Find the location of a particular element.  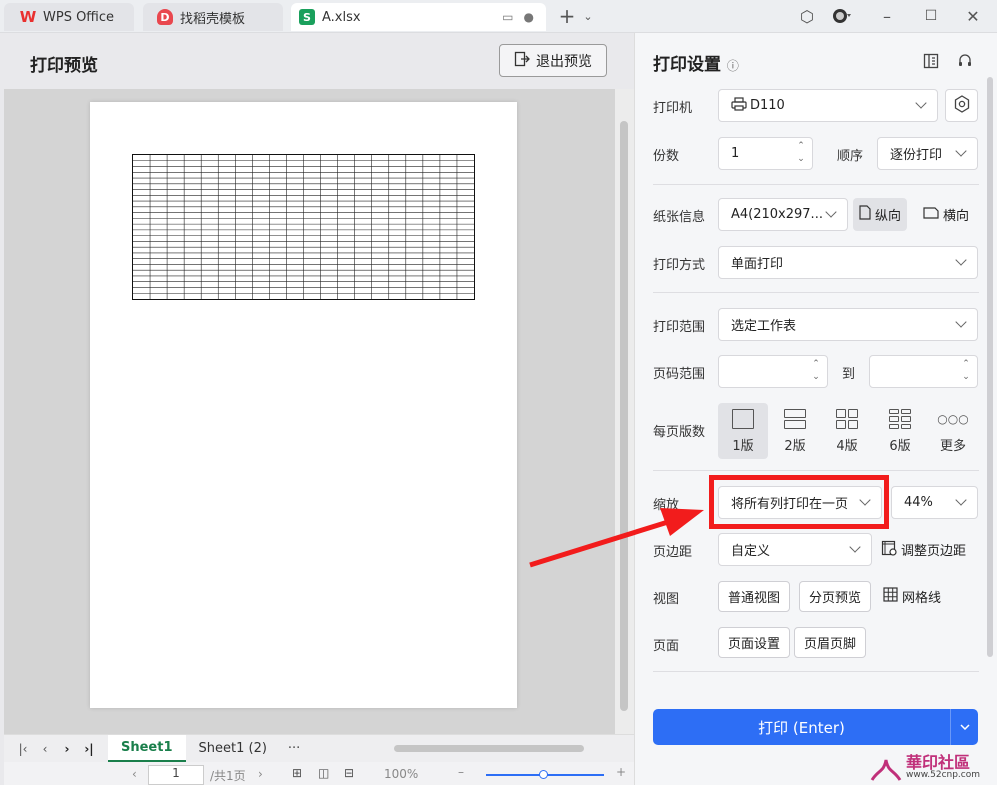

minimize-icon: – is located at coordinates (887, 16).